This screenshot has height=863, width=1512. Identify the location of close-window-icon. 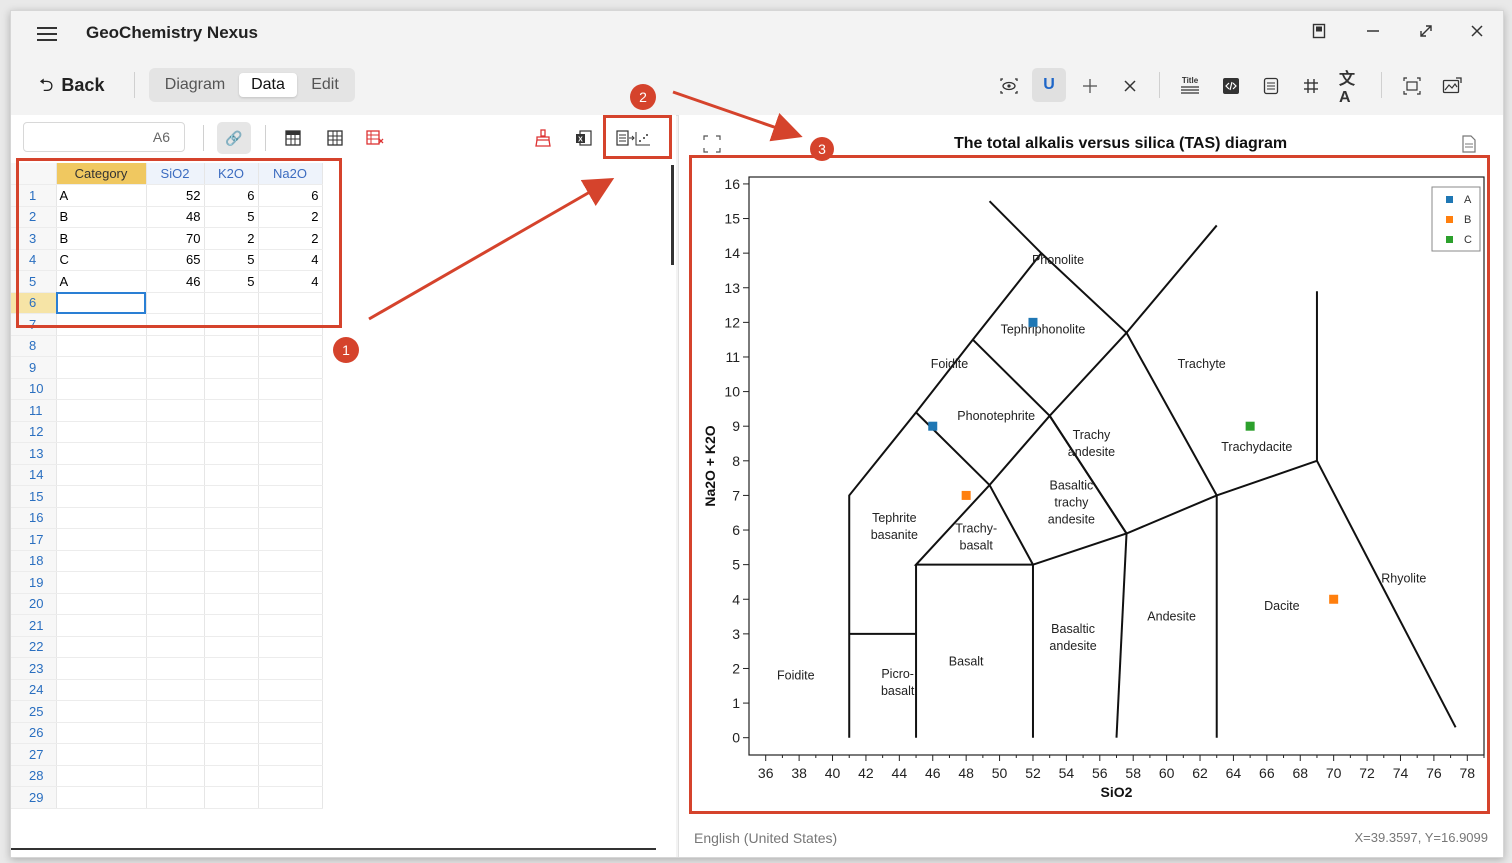
(1477, 33).